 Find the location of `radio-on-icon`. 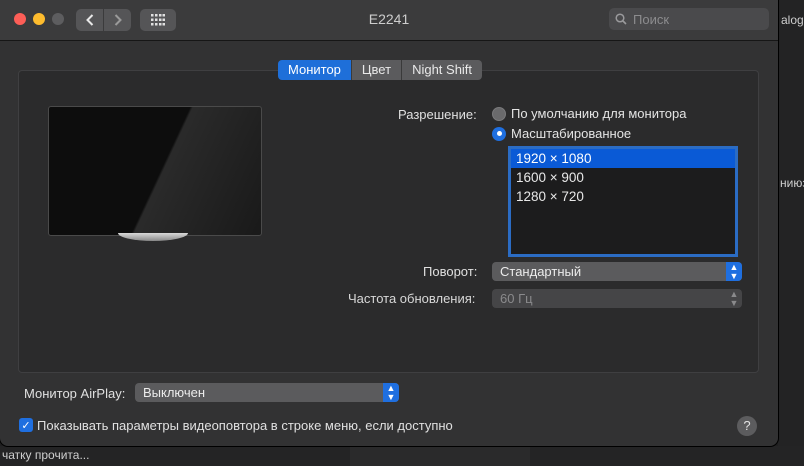

radio-on-icon is located at coordinates (499, 133).